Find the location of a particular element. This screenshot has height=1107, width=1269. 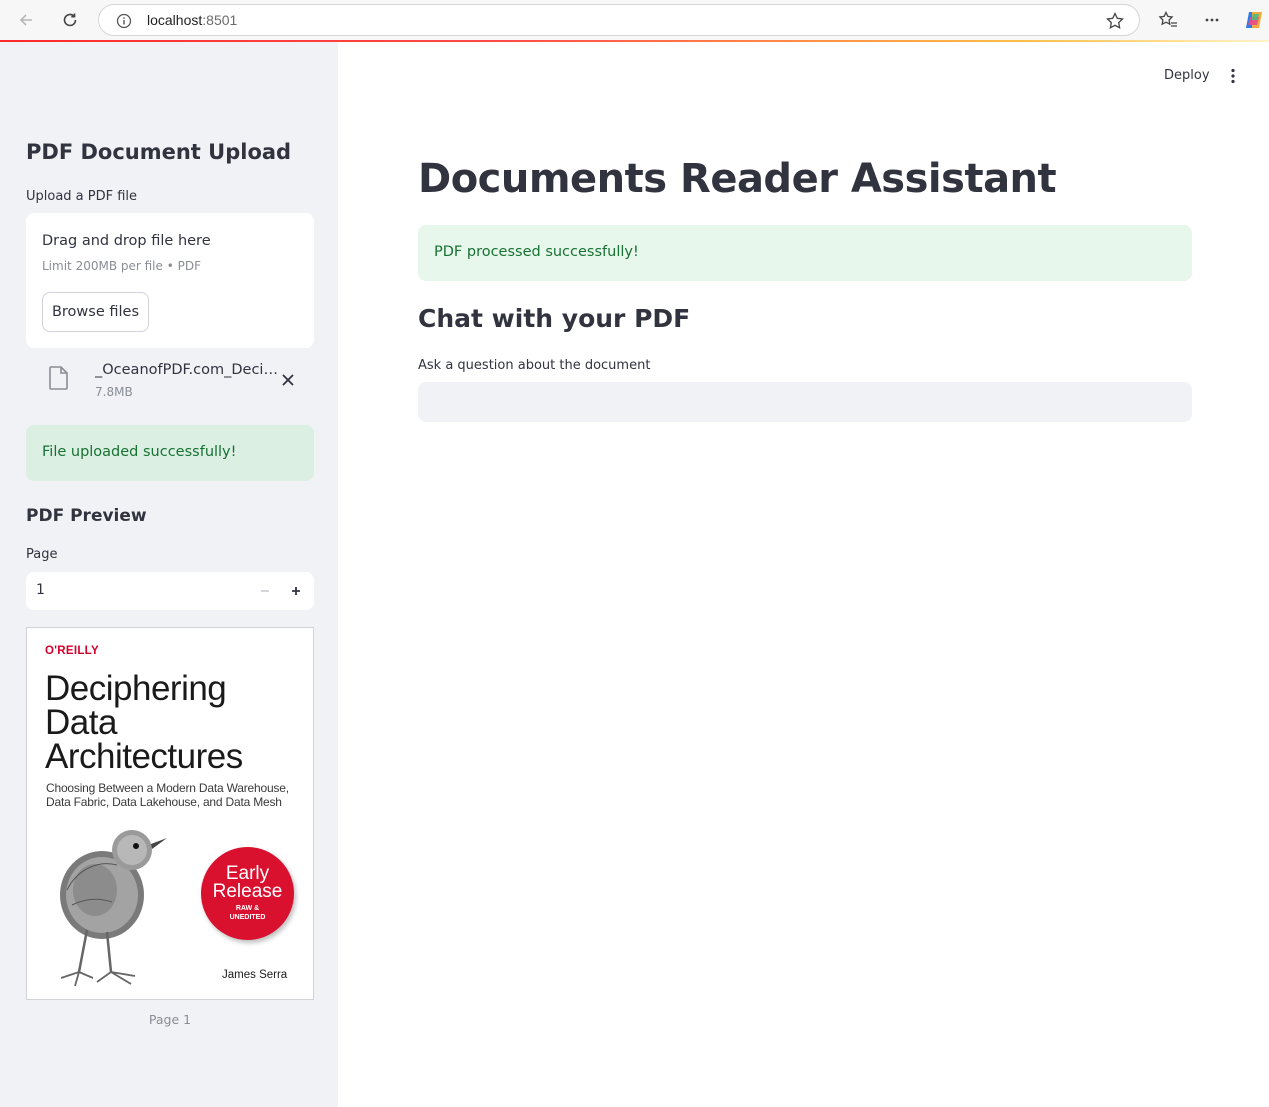

page-number-input: 1 is located at coordinates (170, 591).